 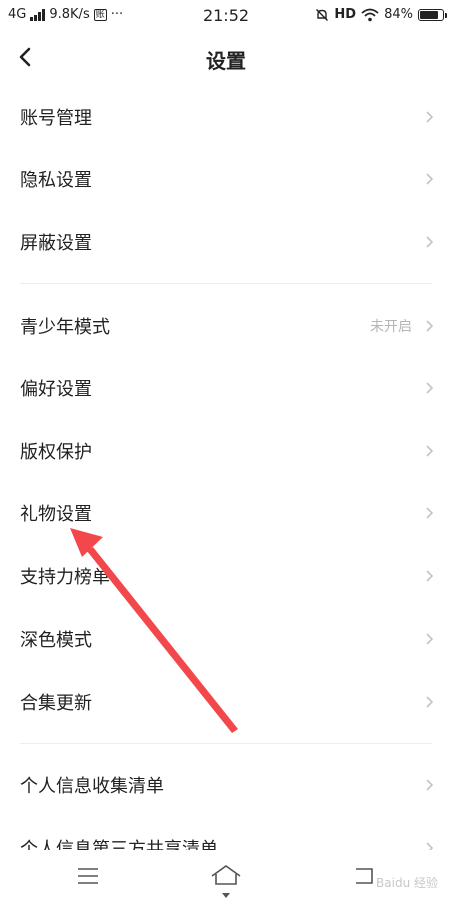 What do you see at coordinates (226, 513) in the screenshot?
I see `settings-row-gift: 礼物设置` at bounding box center [226, 513].